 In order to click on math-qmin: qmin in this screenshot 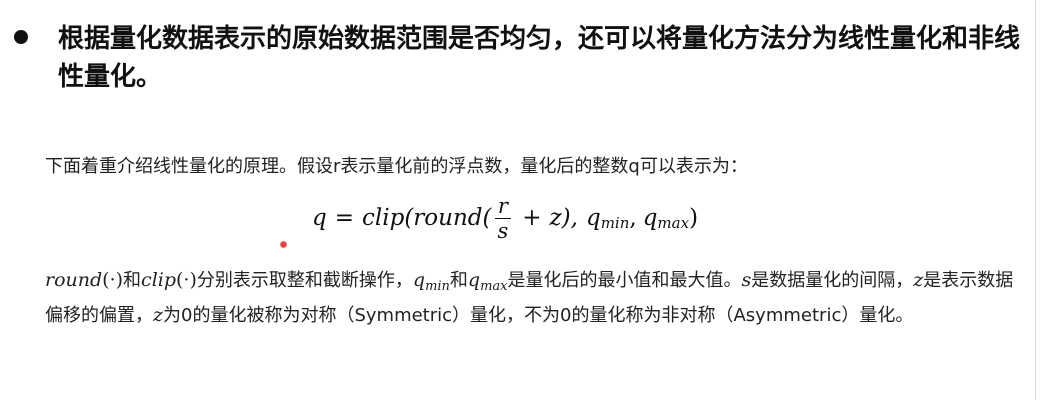, I will do `click(431, 281)`.